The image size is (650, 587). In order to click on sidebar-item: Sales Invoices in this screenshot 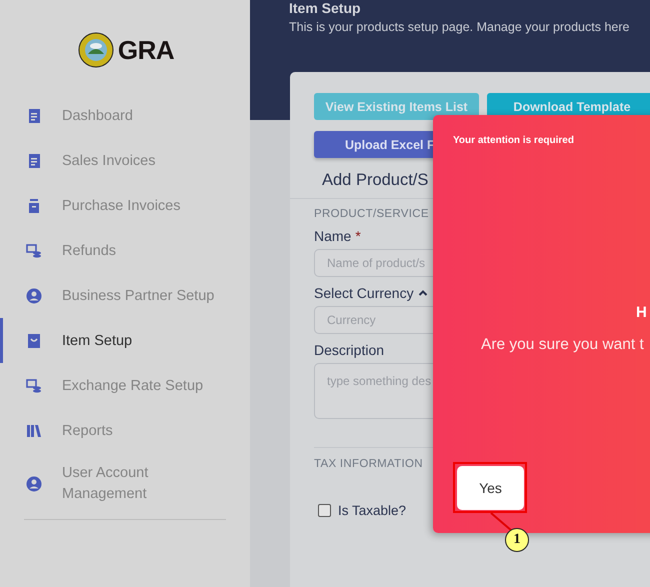, I will do `click(125, 160)`.